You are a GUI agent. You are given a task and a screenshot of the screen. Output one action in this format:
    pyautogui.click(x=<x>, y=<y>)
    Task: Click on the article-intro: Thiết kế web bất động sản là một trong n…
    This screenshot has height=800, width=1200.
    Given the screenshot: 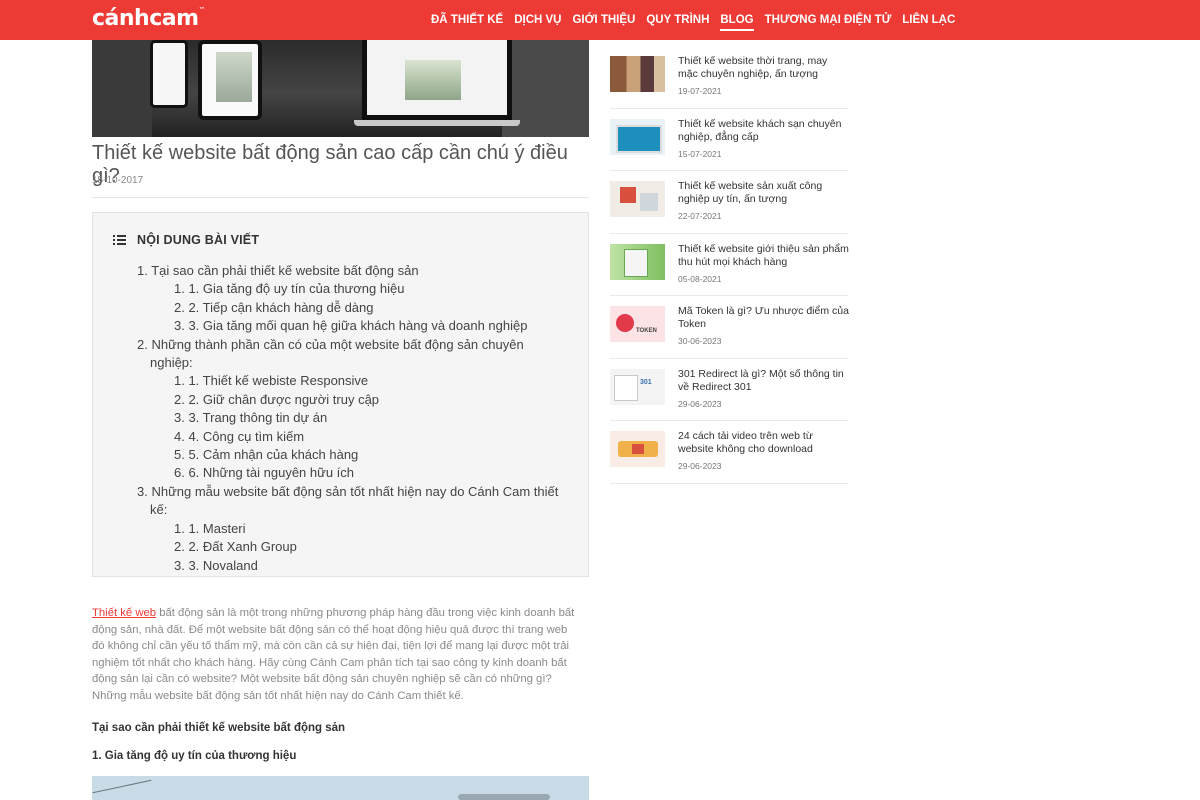 What is the action you would take?
    pyautogui.click(x=333, y=654)
    